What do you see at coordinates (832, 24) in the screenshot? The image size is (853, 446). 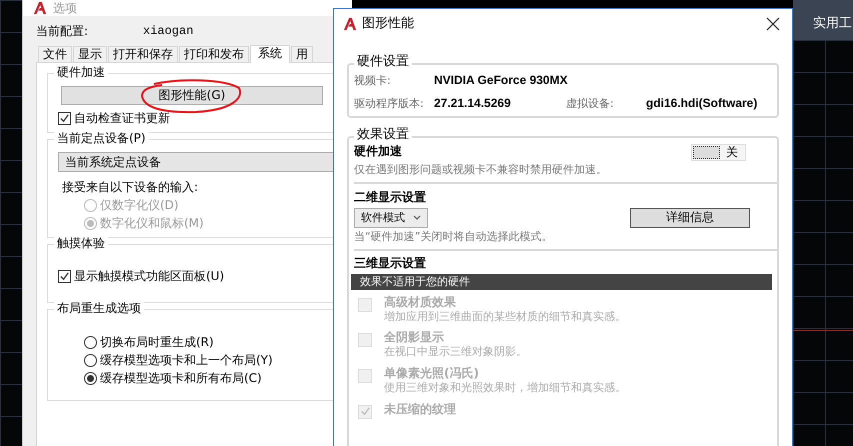 I see `ribbon-tab: 实用工` at bounding box center [832, 24].